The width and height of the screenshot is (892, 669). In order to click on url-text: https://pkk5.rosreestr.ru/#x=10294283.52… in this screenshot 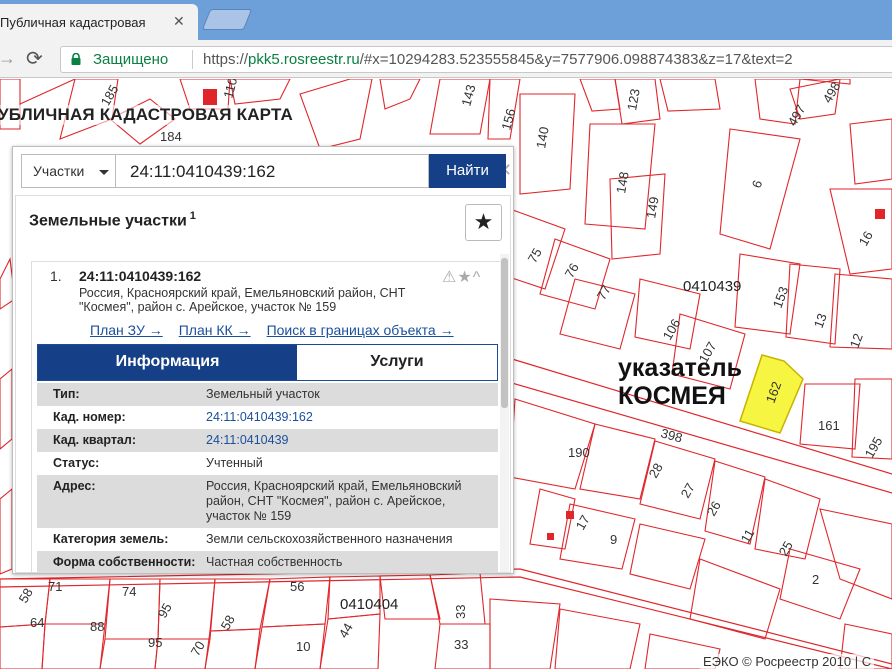, I will do `click(498, 59)`.